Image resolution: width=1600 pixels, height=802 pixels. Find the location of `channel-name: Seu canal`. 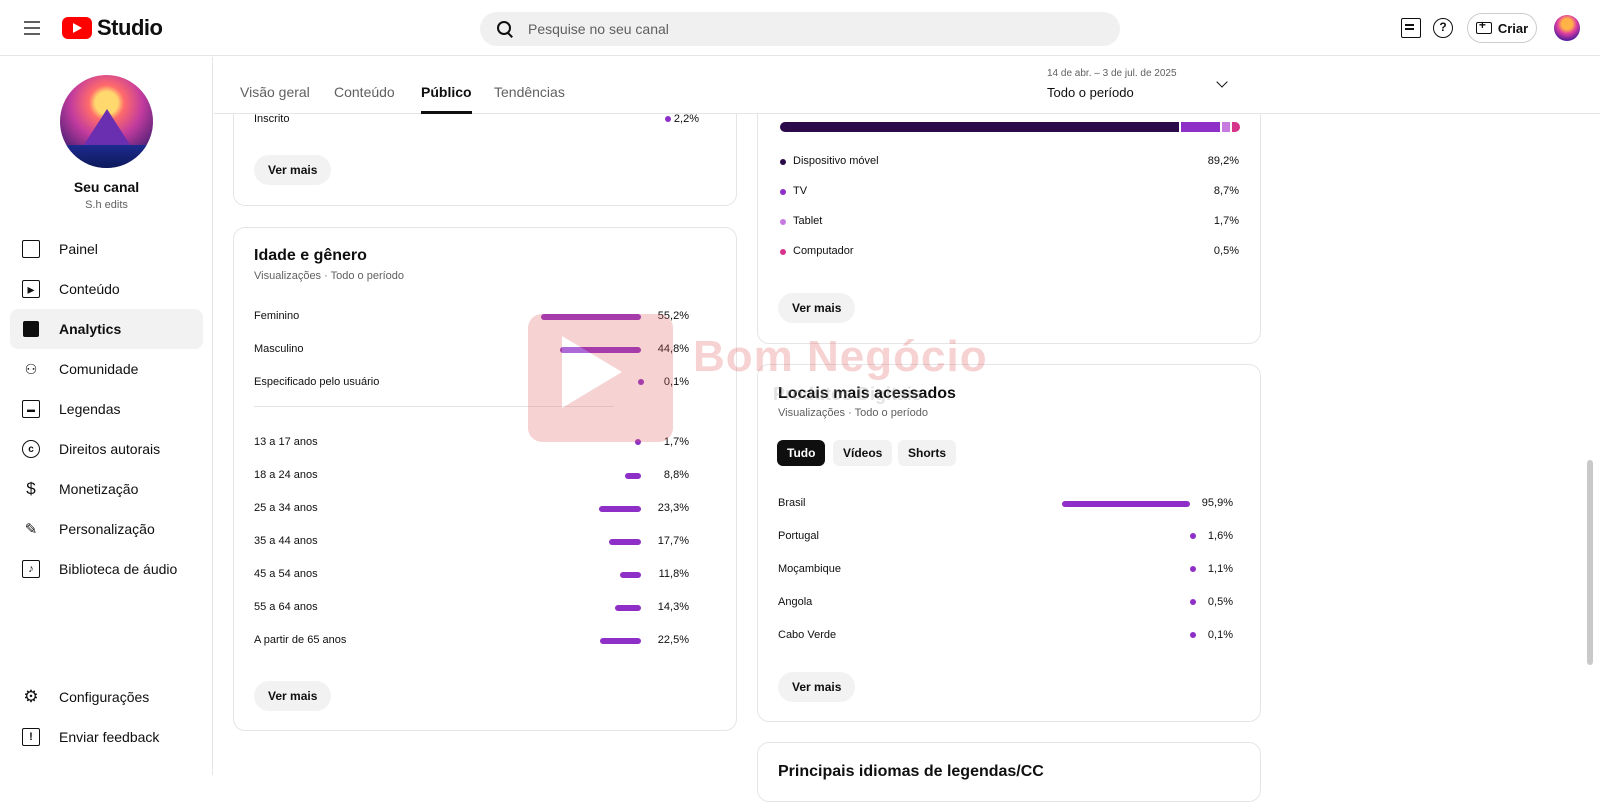

channel-name: Seu canal is located at coordinates (106, 187).